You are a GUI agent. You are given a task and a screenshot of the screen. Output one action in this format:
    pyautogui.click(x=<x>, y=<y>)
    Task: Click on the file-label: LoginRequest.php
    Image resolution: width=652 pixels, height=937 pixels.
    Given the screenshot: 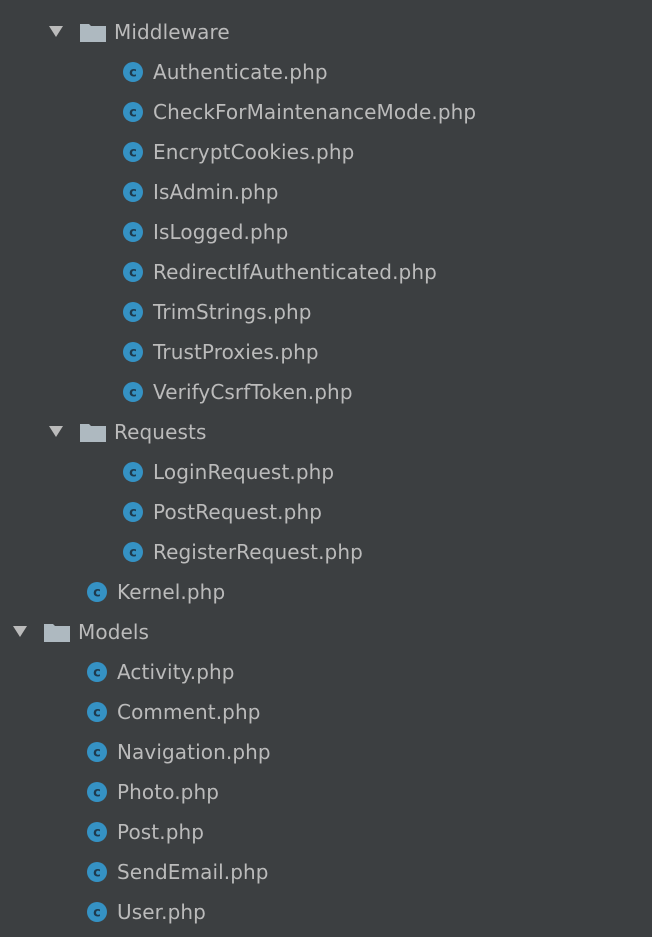 What is the action you would take?
    pyautogui.click(x=244, y=472)
    